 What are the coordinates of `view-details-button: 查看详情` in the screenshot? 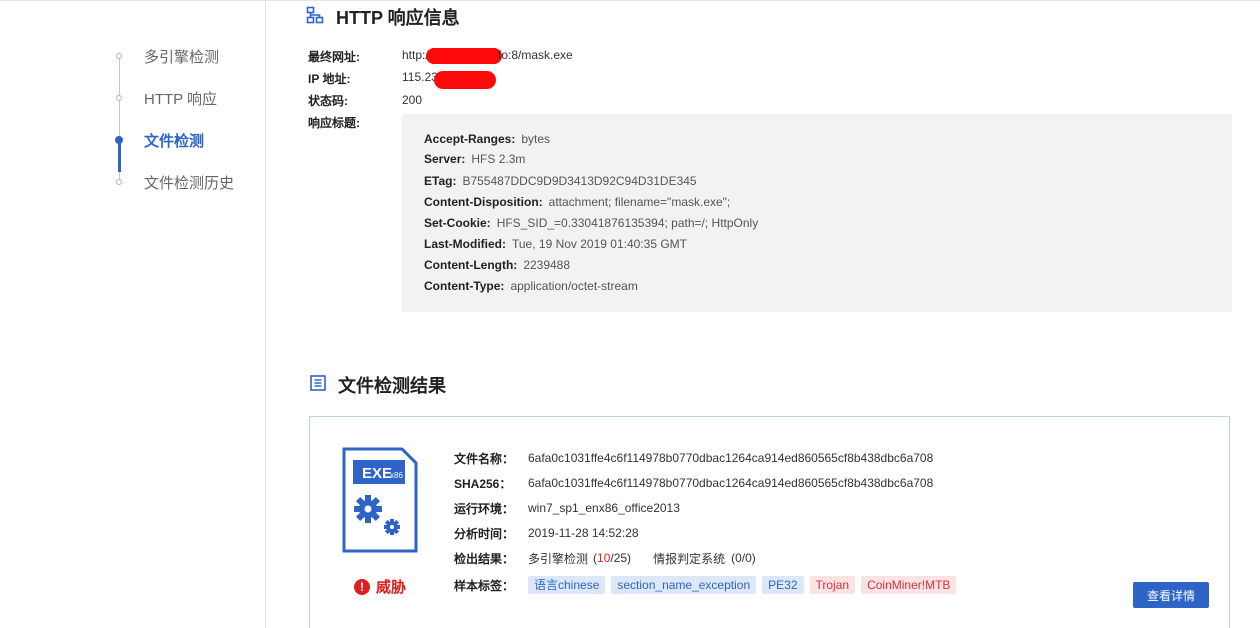 It's located at (1171, 595).